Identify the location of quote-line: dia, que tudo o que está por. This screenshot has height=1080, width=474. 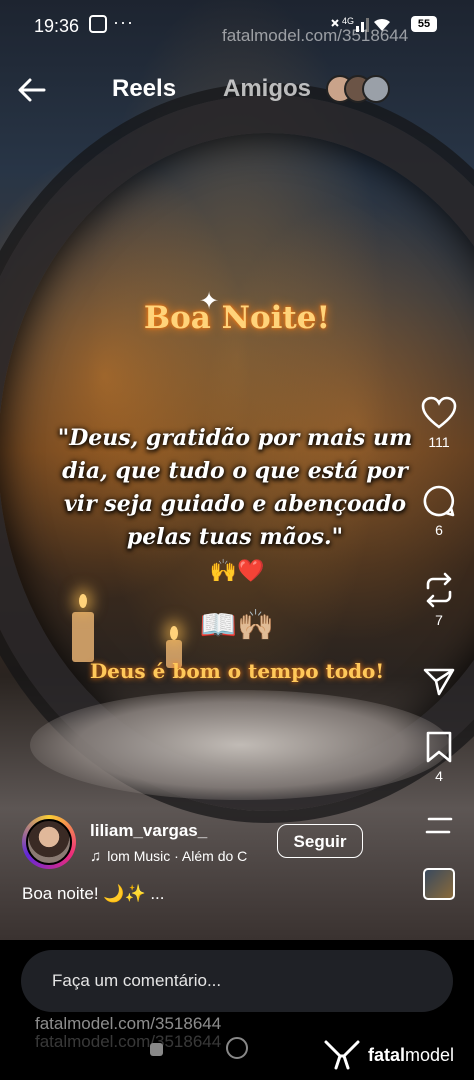
(235, 471).